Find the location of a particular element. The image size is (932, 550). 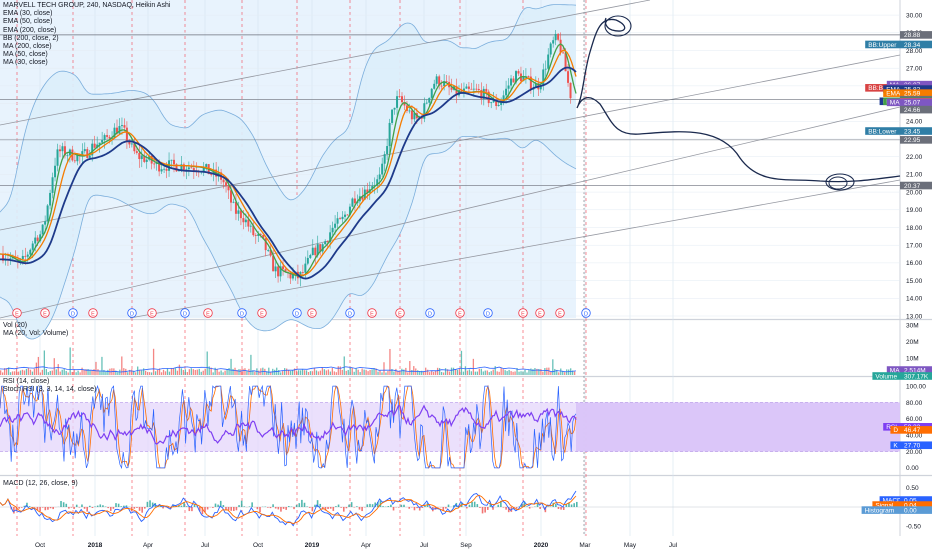

legend-vol: Vol (20) is located at coordinates (35, 326).